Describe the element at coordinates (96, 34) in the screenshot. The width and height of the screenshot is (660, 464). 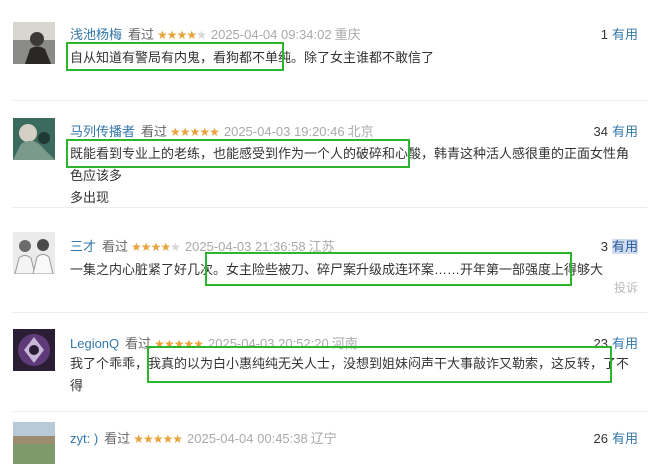
I see `username-link: 浅池杨梅` at that location.